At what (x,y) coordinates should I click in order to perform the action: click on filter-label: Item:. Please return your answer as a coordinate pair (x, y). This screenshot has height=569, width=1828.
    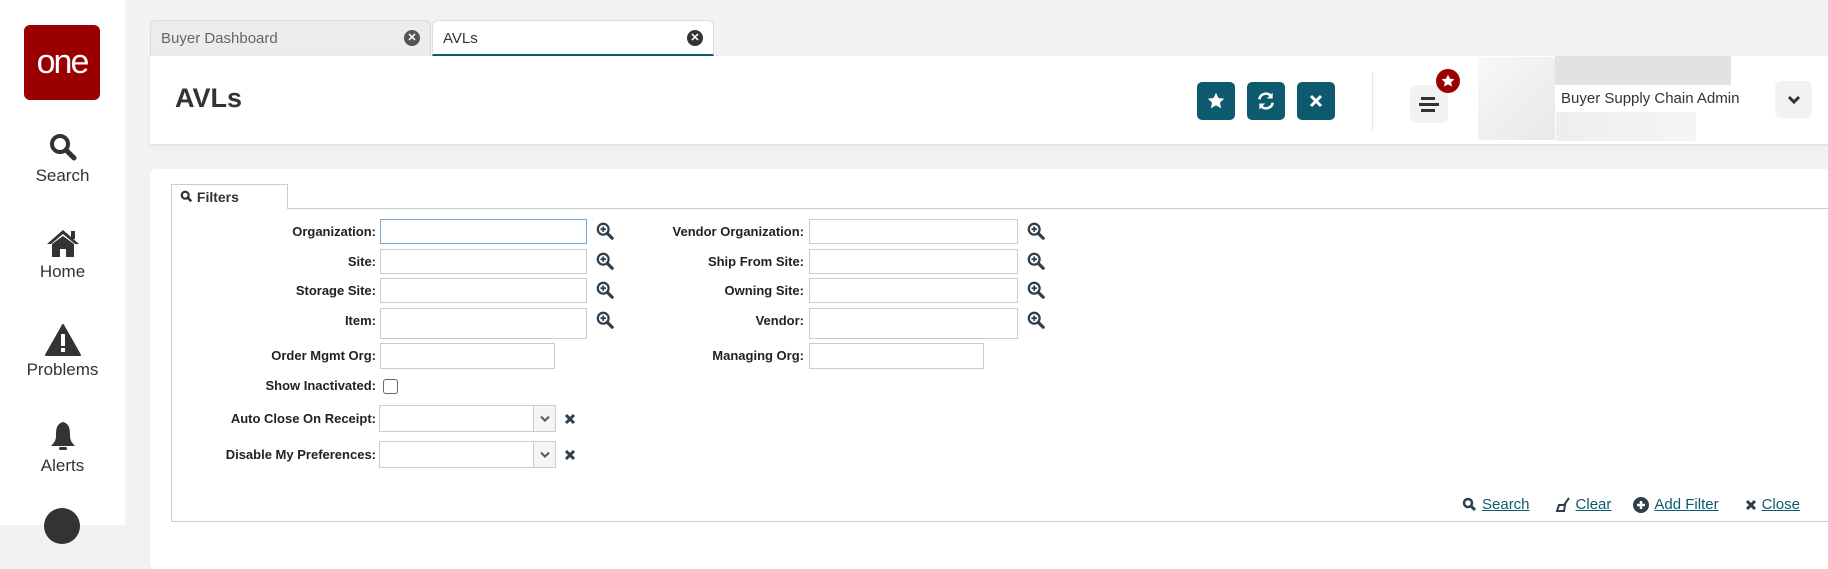
    Looking at the image, I should click on (360, 320).